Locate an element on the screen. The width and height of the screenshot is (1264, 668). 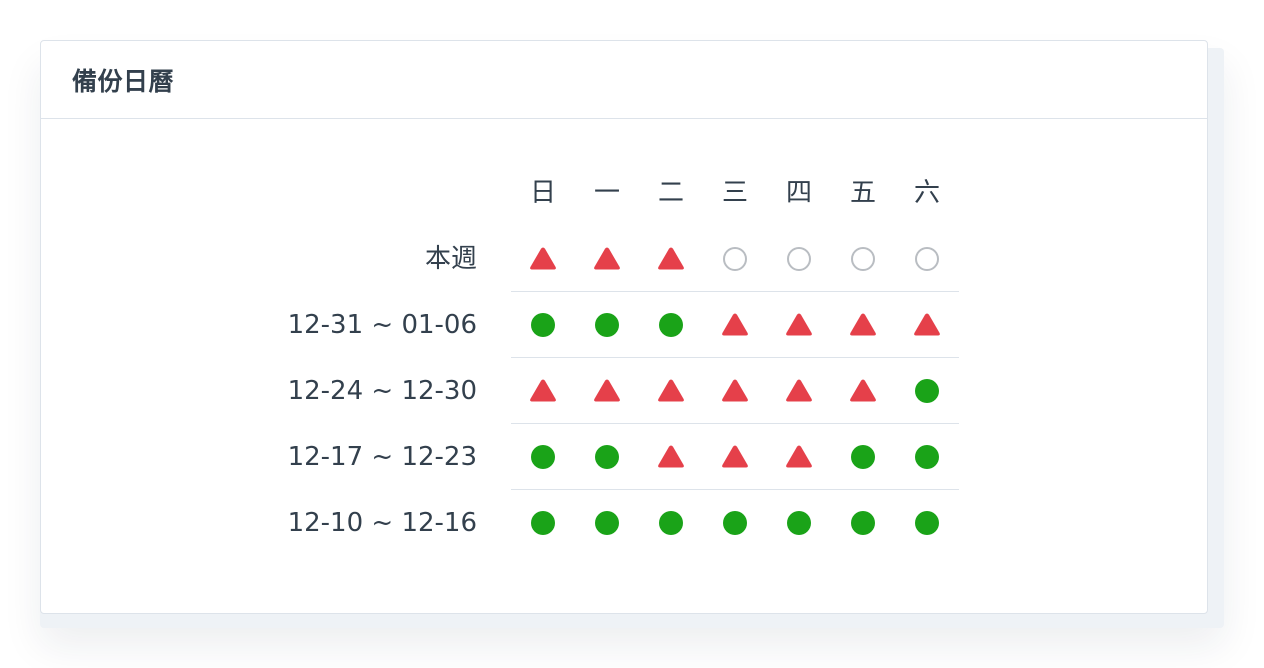
weekday-label: 三 is located at coordinates (734, 193).